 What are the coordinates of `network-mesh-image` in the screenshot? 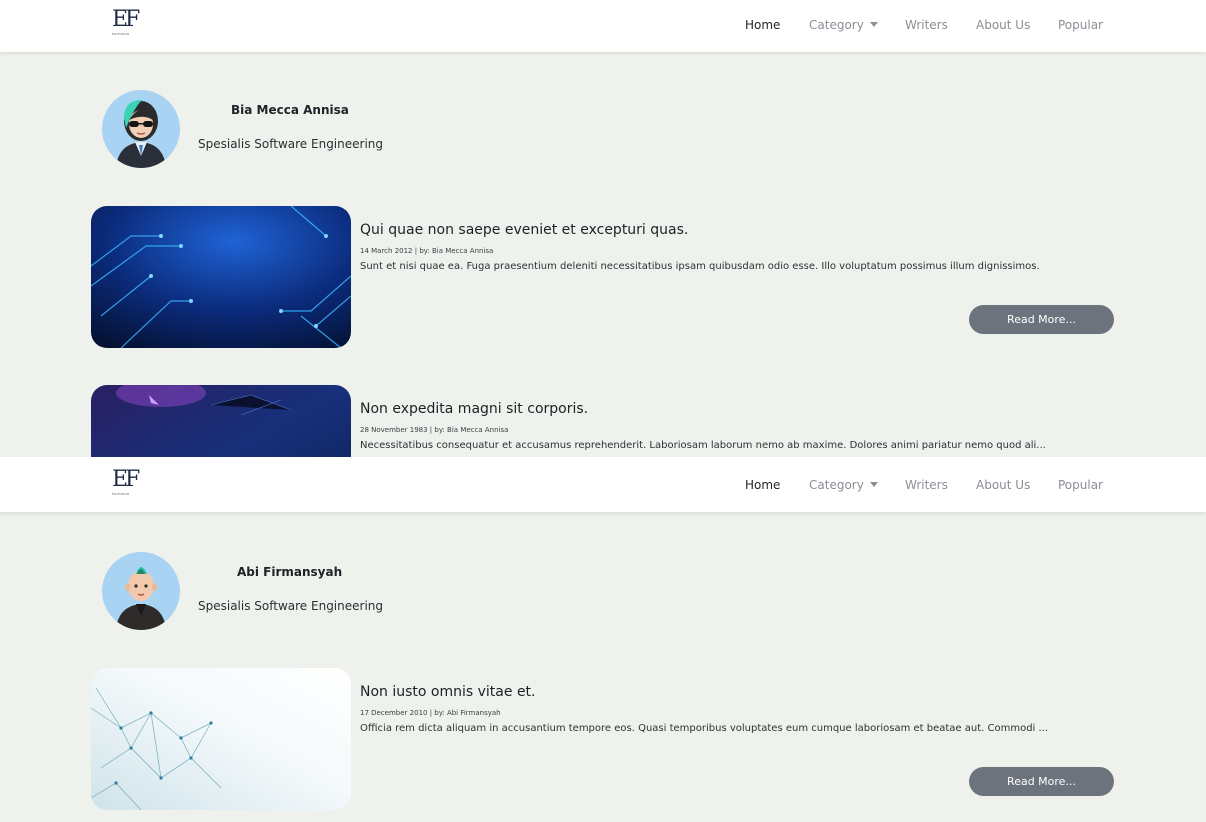 It's located at (221, 739).